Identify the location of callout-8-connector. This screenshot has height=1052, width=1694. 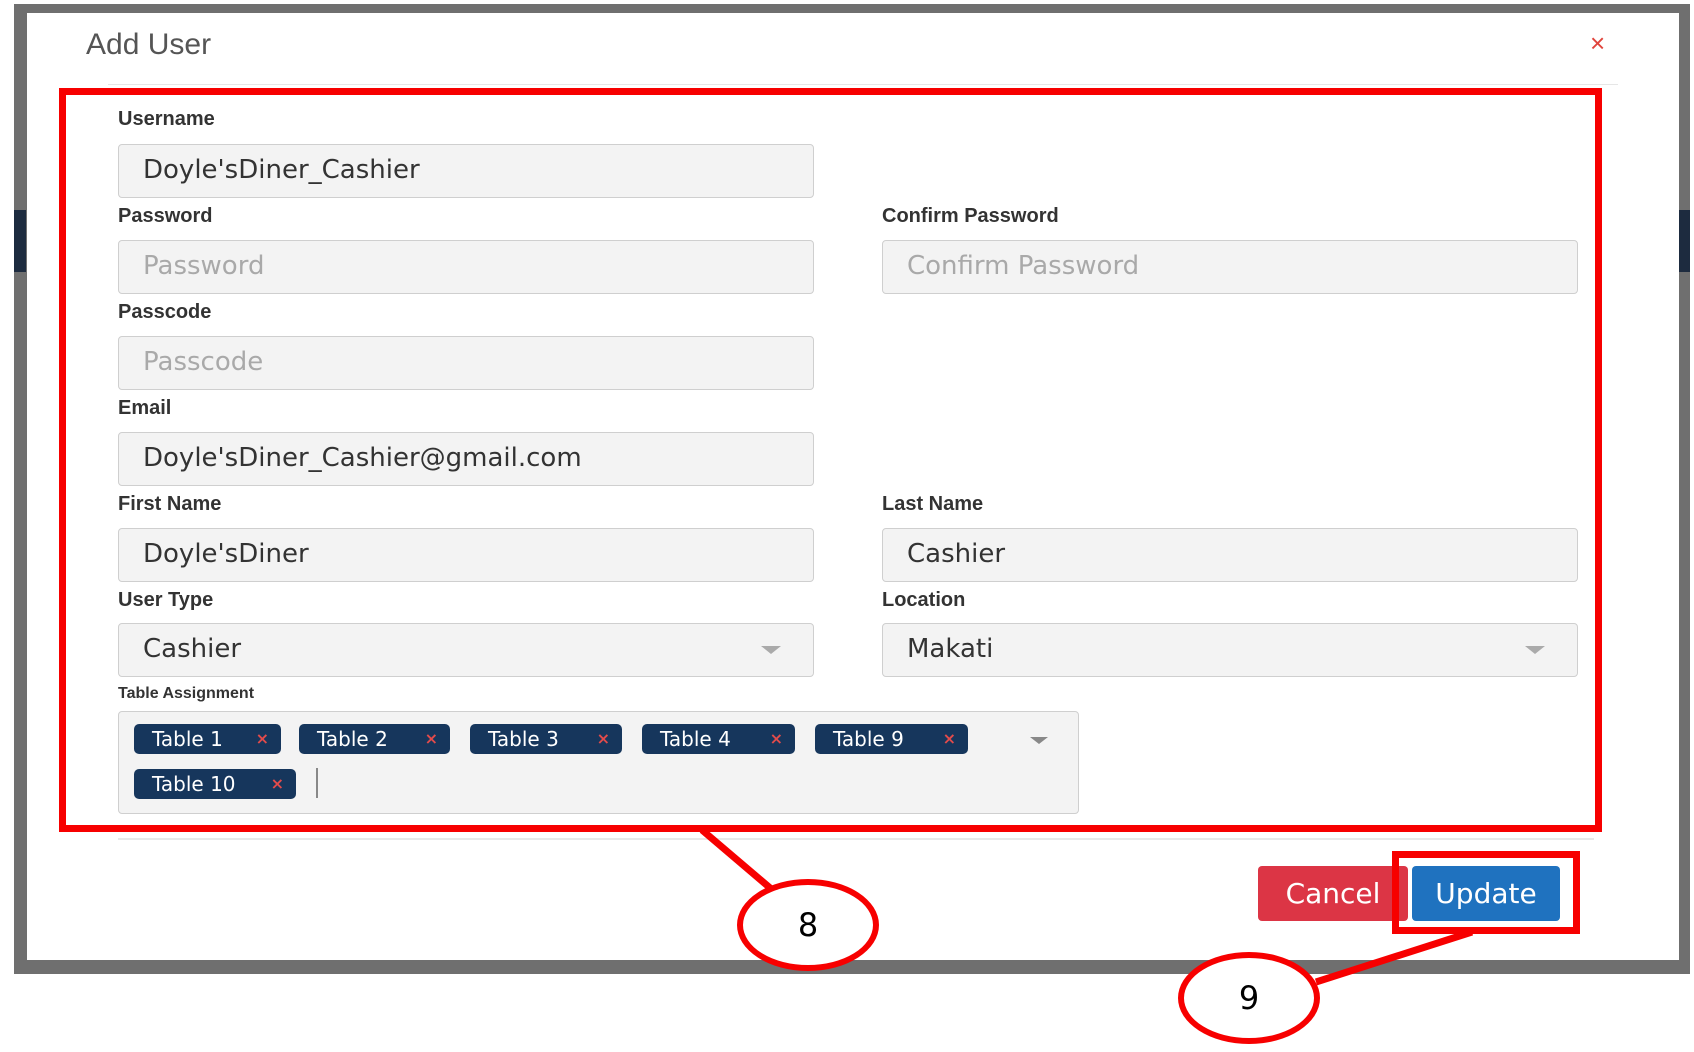
(739, 861).